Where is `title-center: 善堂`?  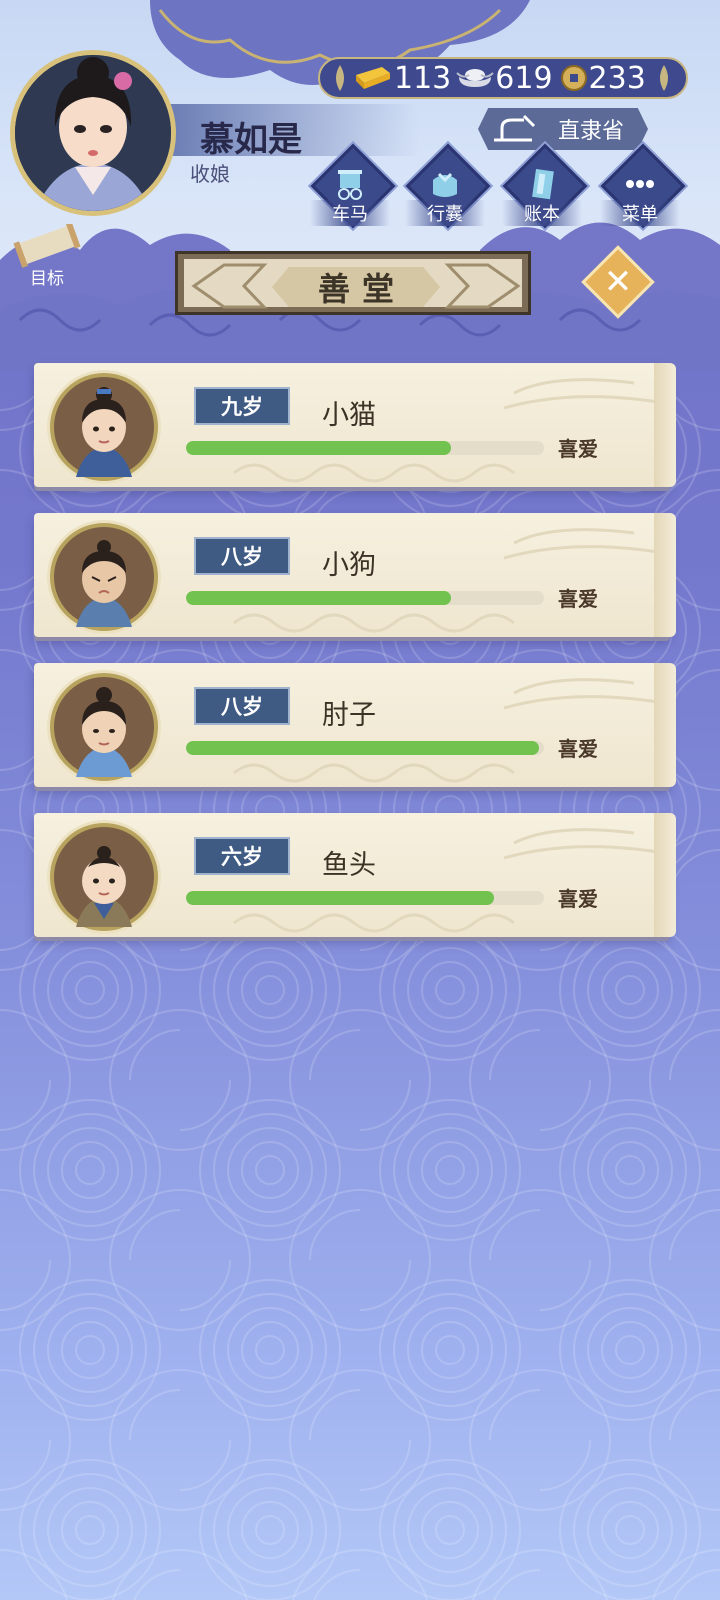
title-center: 善堂 is located at coordinates (356, 287).